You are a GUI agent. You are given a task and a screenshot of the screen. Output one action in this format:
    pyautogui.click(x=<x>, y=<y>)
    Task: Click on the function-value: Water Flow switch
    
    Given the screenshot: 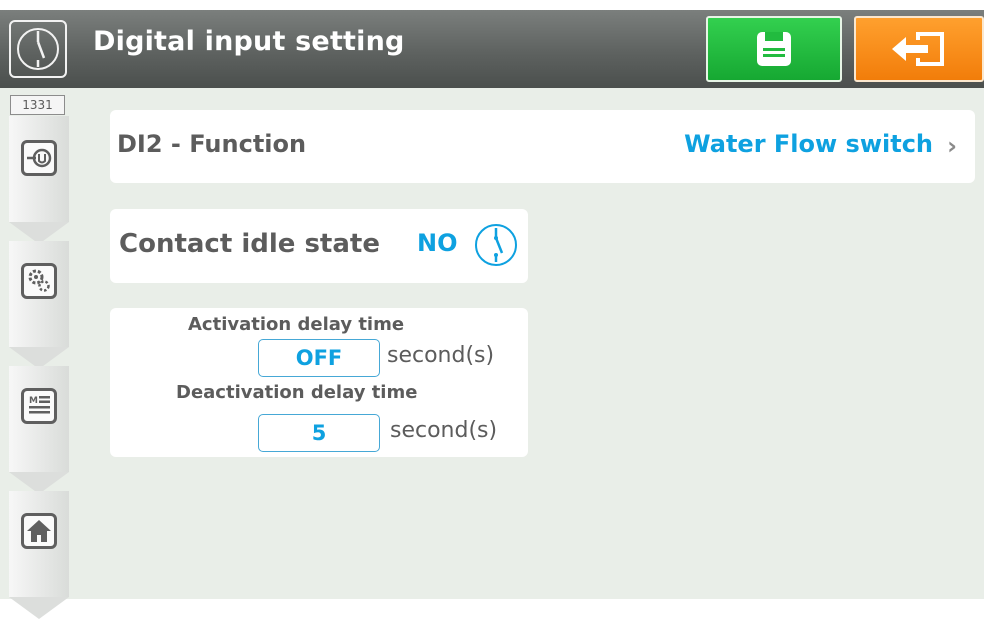 What is the action you would take?
    pyautogui.click(x=808, y=144)
    